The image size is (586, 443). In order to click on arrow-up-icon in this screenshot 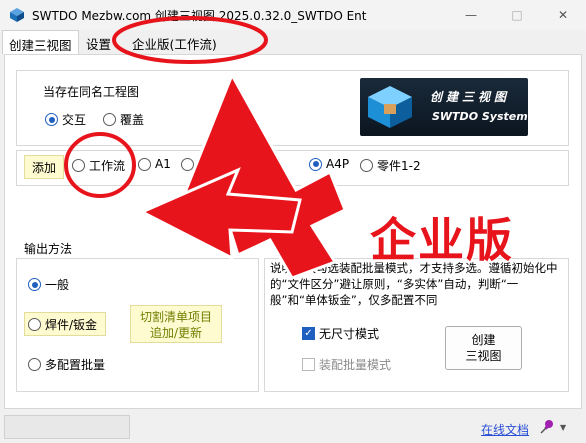, I will do `click(256, 175)`.